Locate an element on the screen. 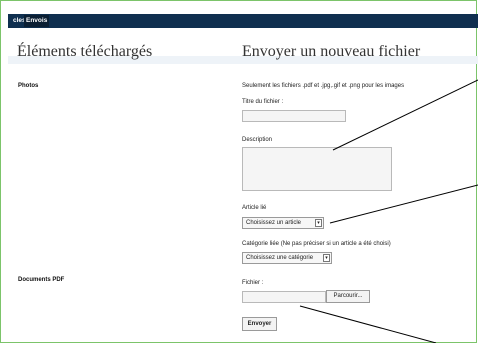 The height and width of the screenshot is (343, 478). annotation-line-file is located at coordinates (368, 324).